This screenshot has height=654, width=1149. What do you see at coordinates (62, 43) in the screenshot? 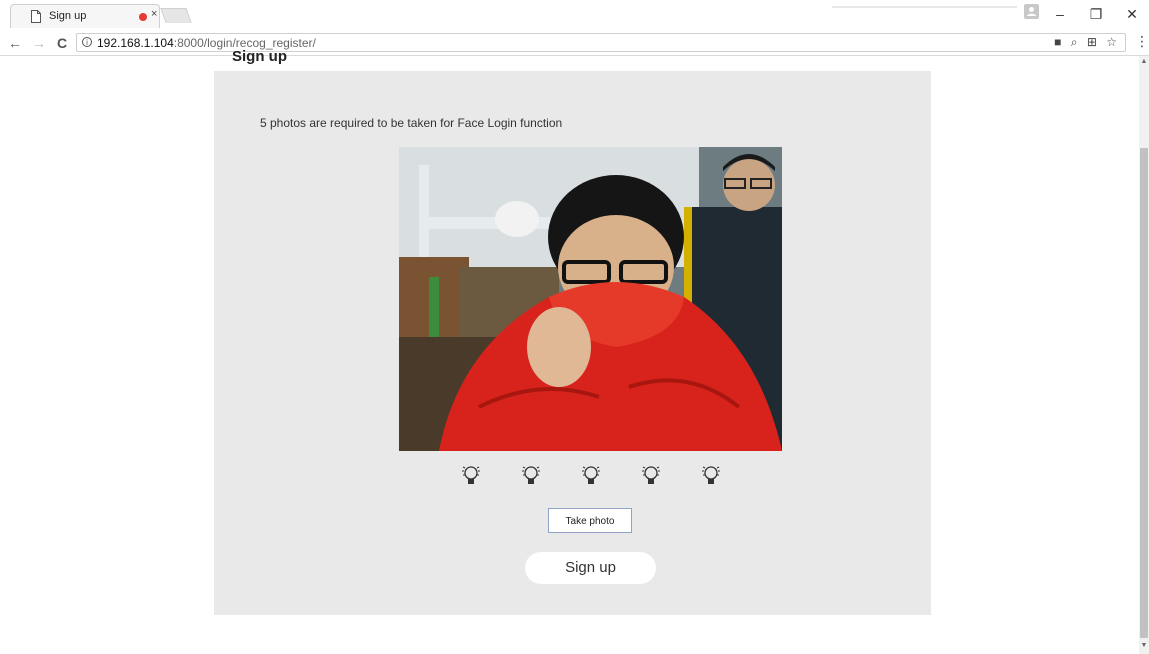
I see `reload-button: C` at bounding box center [62, 43].